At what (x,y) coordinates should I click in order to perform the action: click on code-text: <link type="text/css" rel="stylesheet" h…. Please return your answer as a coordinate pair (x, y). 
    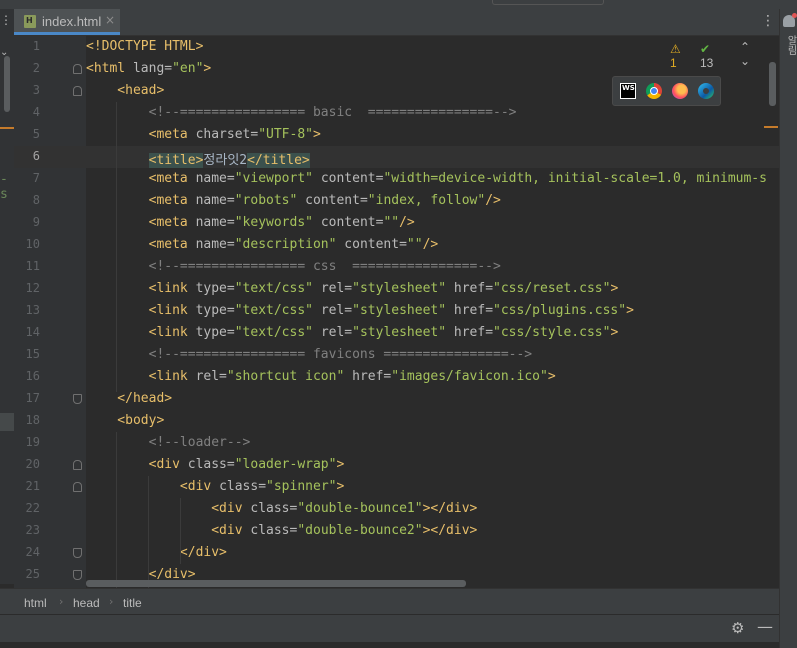
    Looking at the image, I should click on (352, 288).